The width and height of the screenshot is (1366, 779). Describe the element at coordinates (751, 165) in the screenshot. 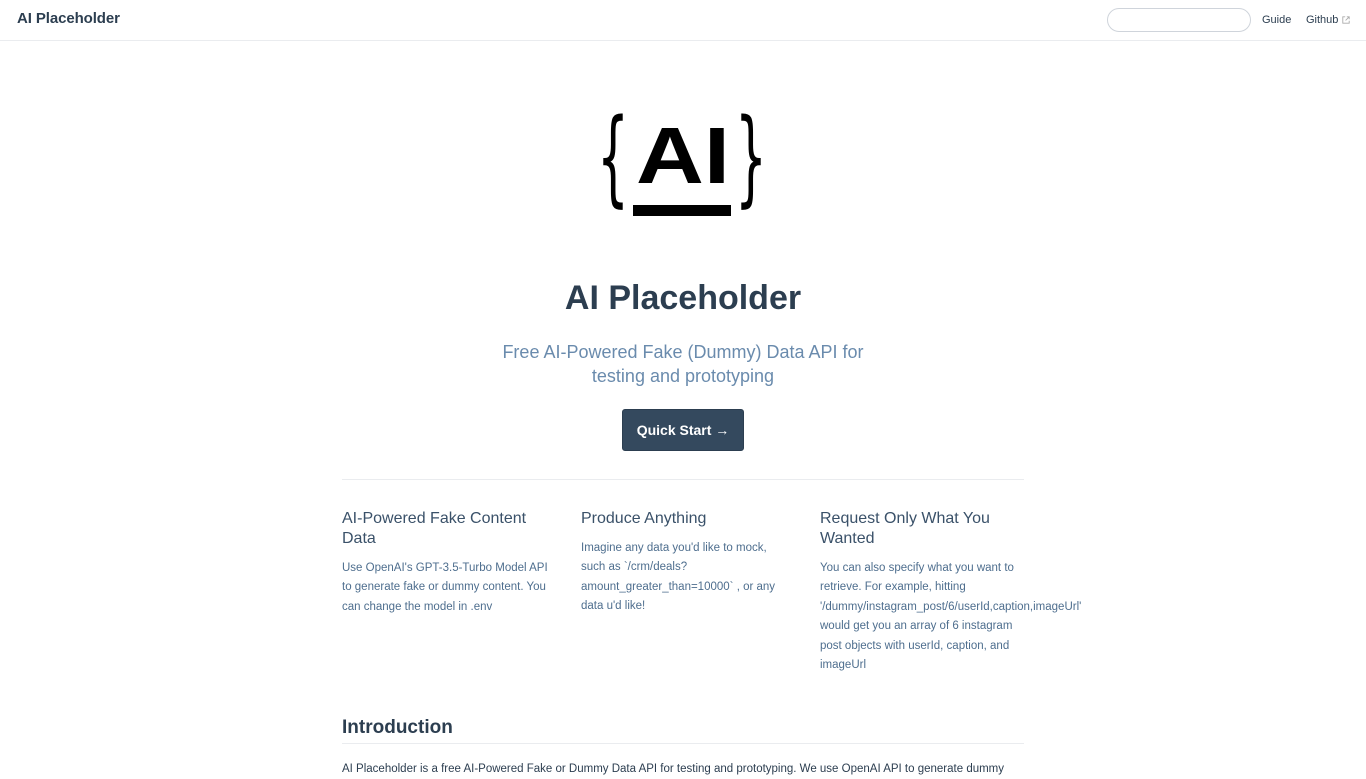

I see `logo-right-brace: }` at that location.